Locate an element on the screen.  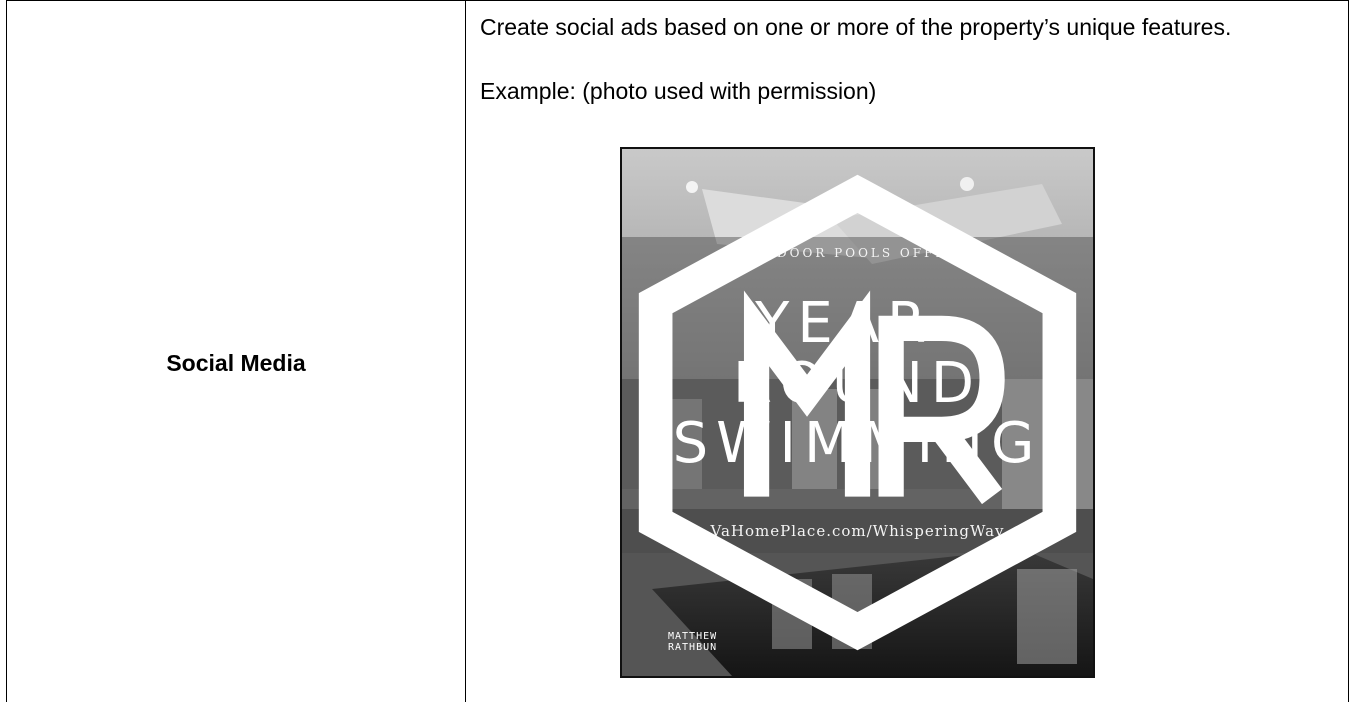
row-label: Social Media is located at coordinates (236, 363).